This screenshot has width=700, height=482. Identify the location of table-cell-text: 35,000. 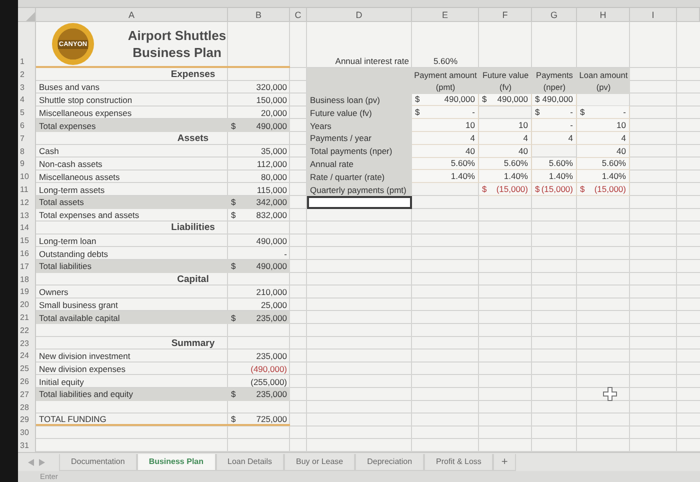
(274, 151).